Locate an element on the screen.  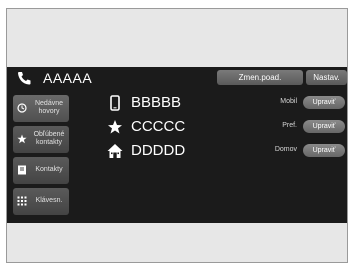
phone-header: AAAAA Zmen.poad. Nastav. is located at coordinates (177, 78).